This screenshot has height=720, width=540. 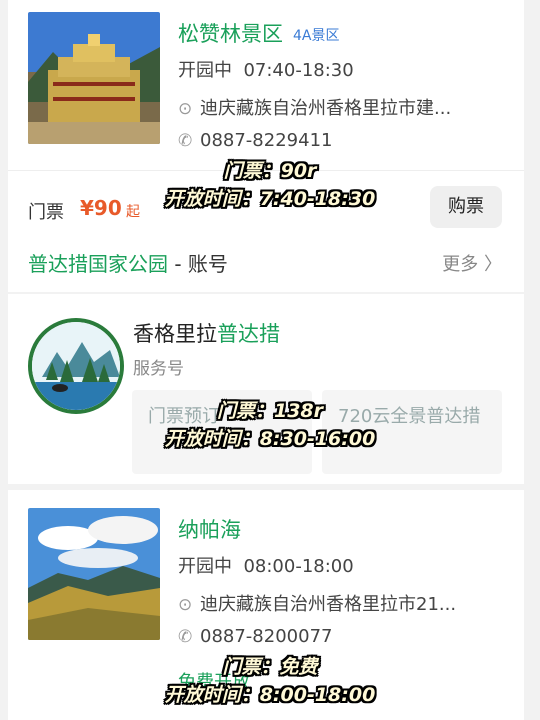 I want to click on account-section-title: 普达措国家公园 - 账号, so click(x=128, y=262).